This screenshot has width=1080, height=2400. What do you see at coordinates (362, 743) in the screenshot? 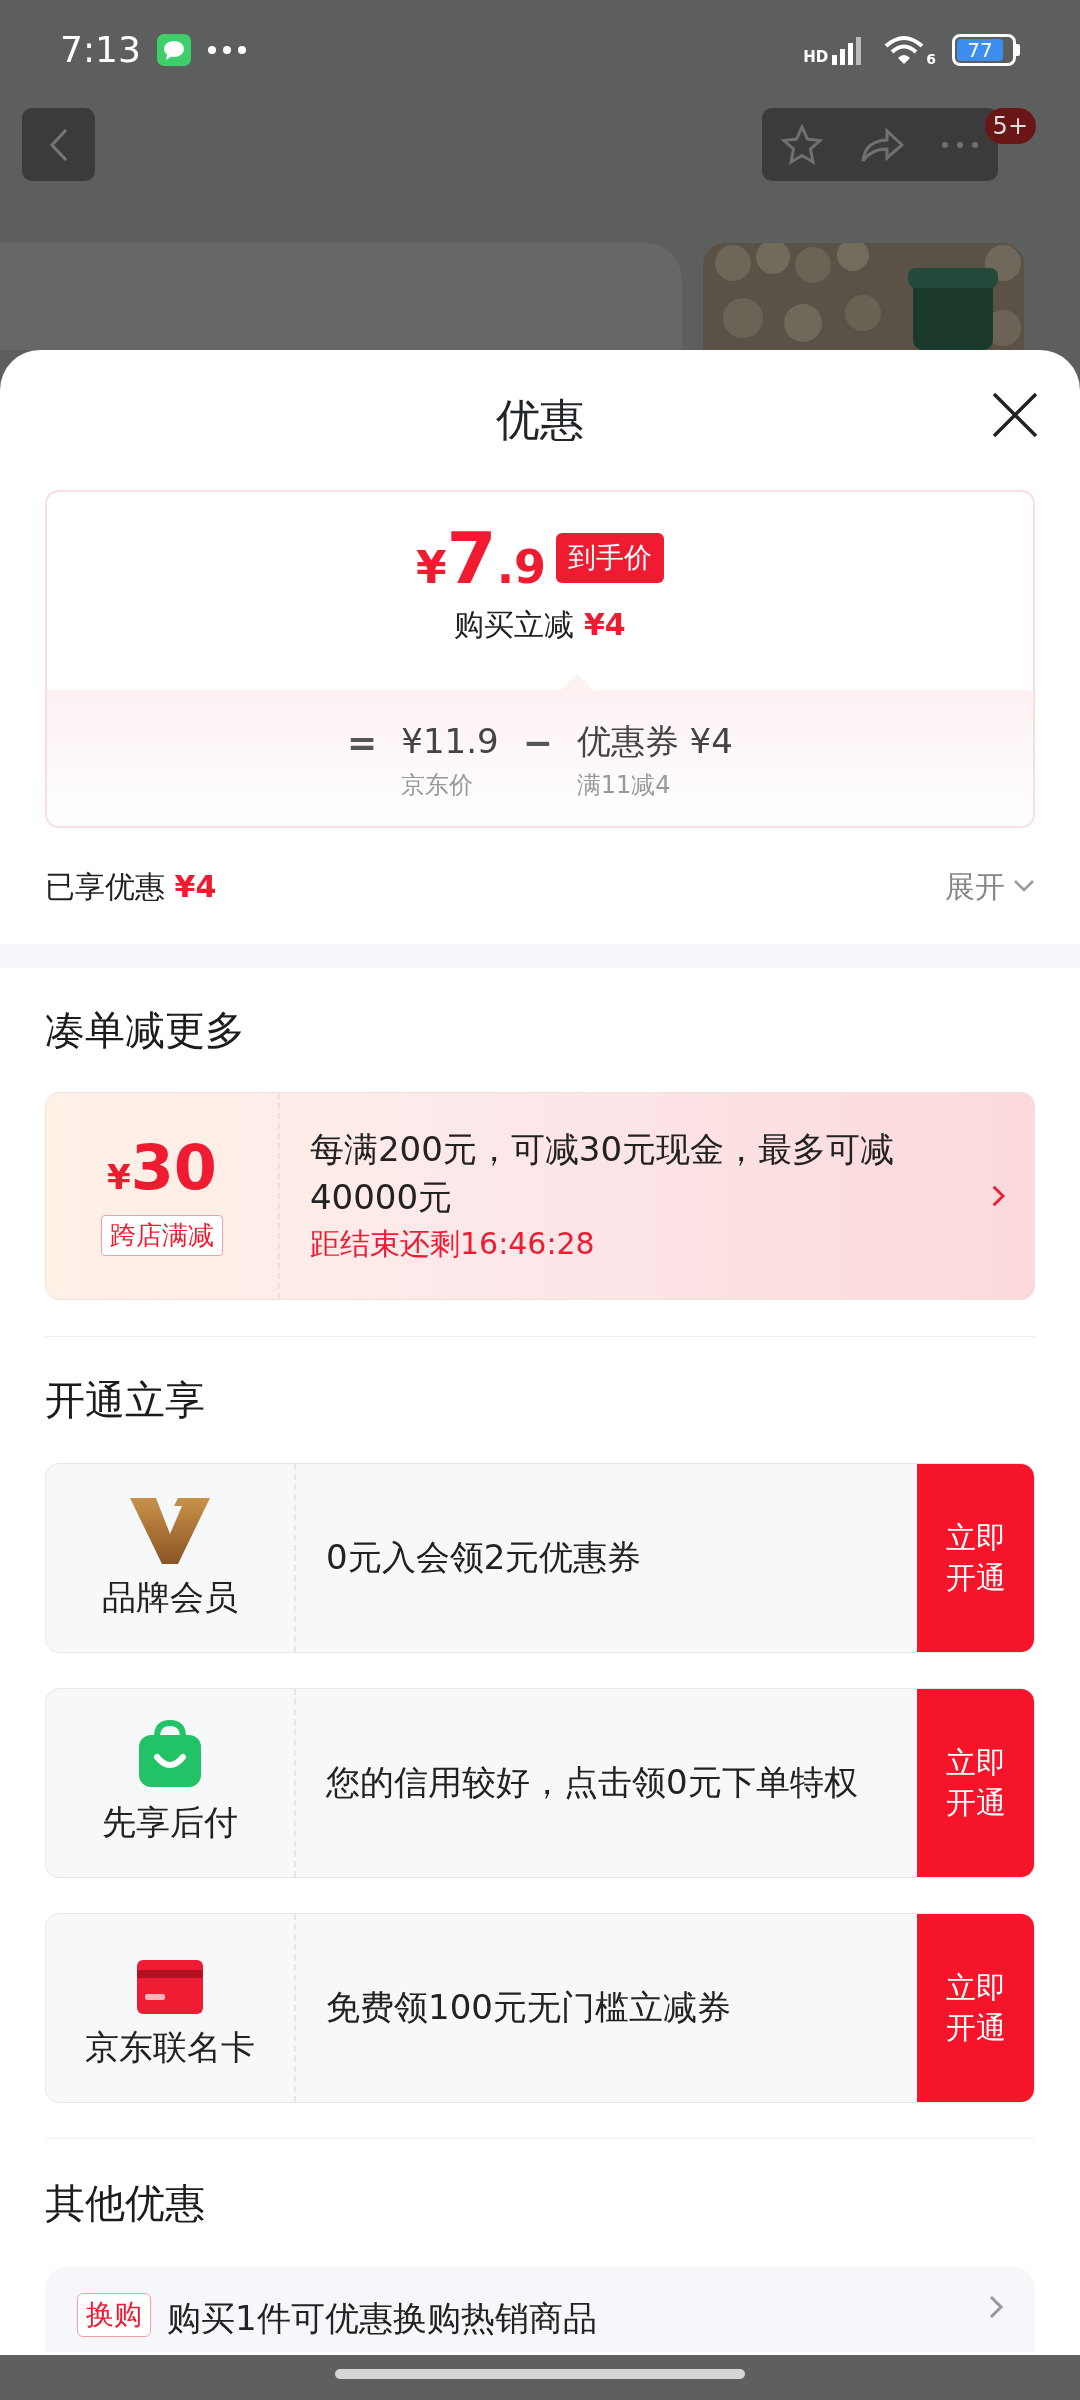
I see `operator-sign: =` at bounding box center [362, 743].